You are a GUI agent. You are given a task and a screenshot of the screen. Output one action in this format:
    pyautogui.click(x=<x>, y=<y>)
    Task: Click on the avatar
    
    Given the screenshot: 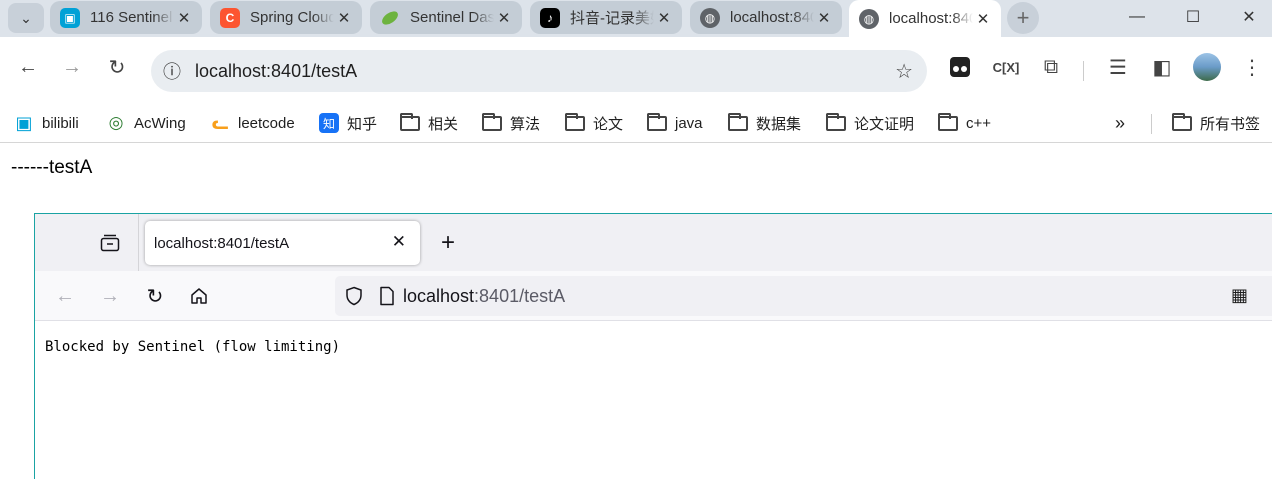 What is the action you would take?
    pyautogui.click(x=1207, y=67)
    